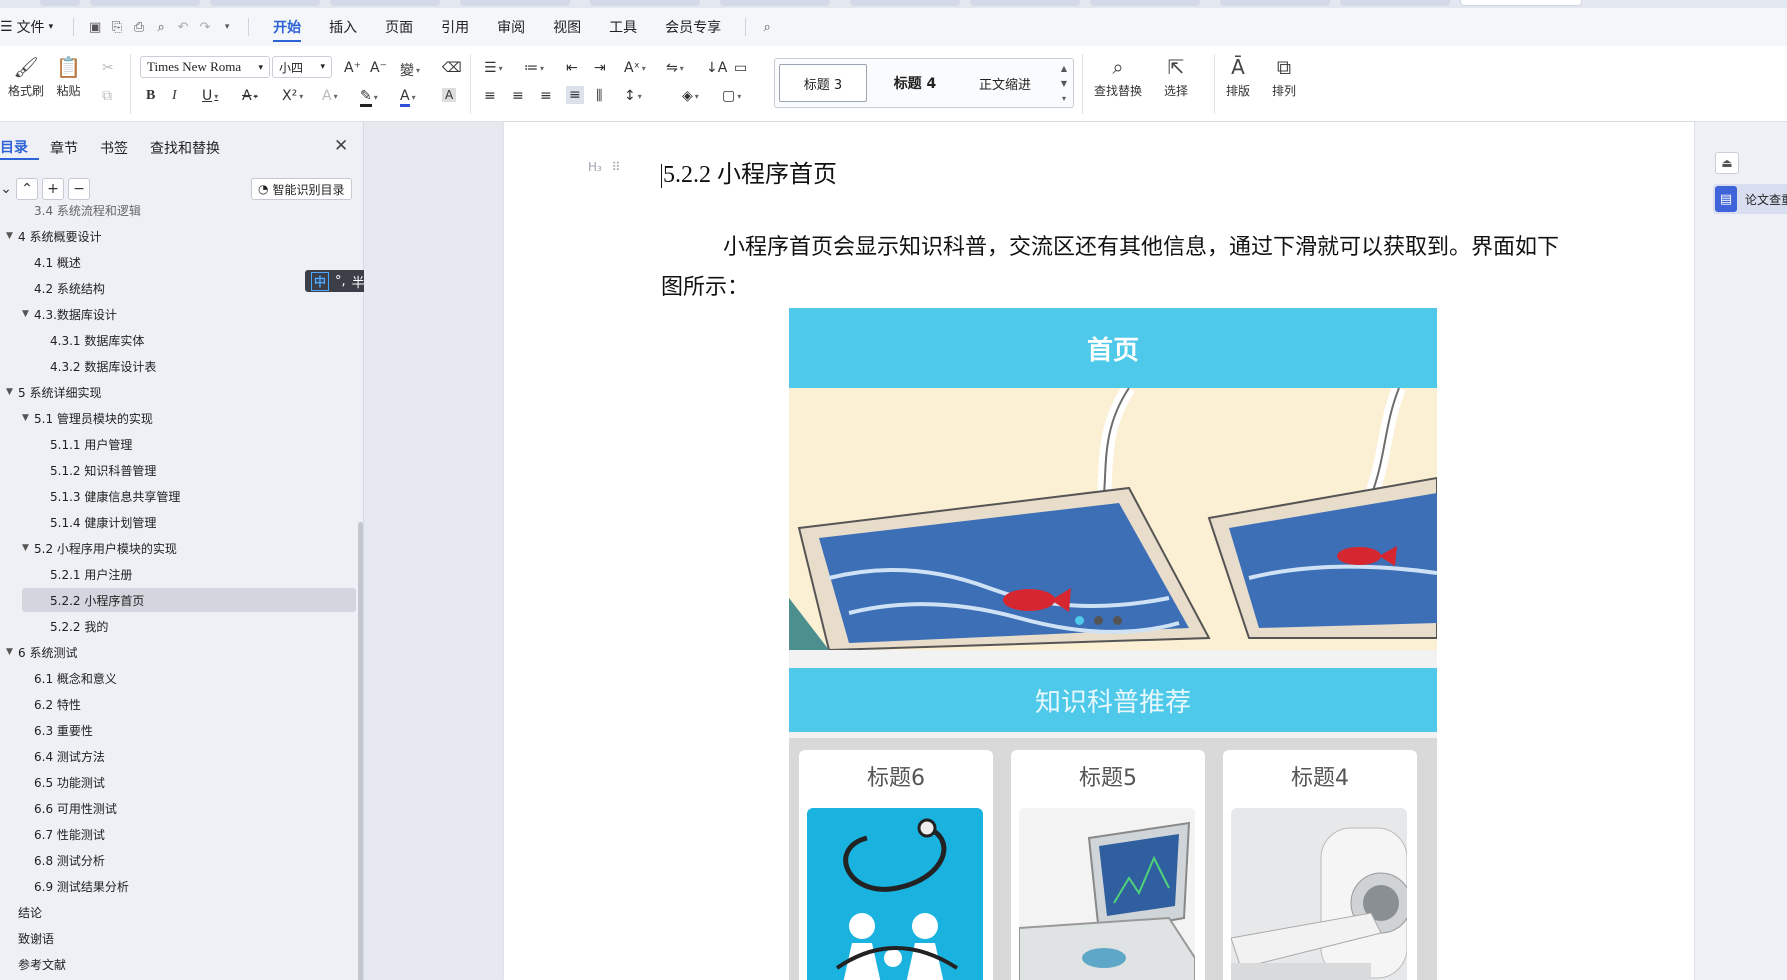 This screenshot has width=1787, height=980. What do you see at coordinates (178, 782) in the screenshot?
I see `toc-item: 6.5 功能测试` at bounding box center [178, 782].